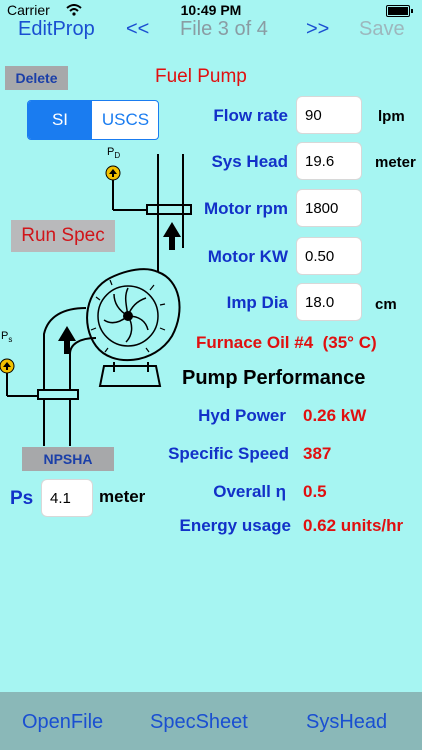 The height and width of the screenshot is (750, 422). What do you see at coordinates (257, 302) in the screenshot?
I see `imp-dia-label: Imp Dia` at bounding box center [257, 302].